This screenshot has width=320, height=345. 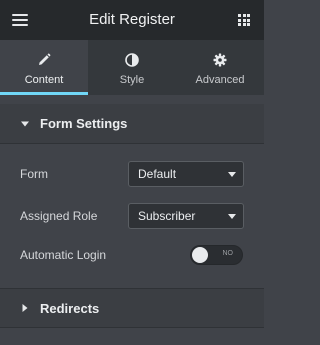 What do you see at coordinates (132, 124) in the screenshot?
I see `form-settings-section-toggle: Form Settings` at bounding box center [132, 124].